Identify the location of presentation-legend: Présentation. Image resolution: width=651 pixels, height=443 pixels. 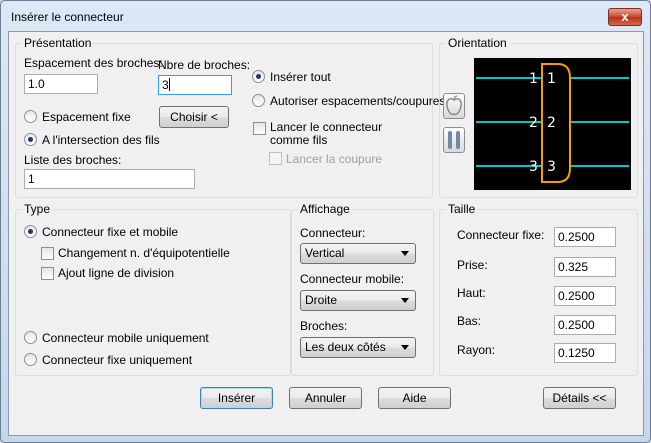
(58, 43).